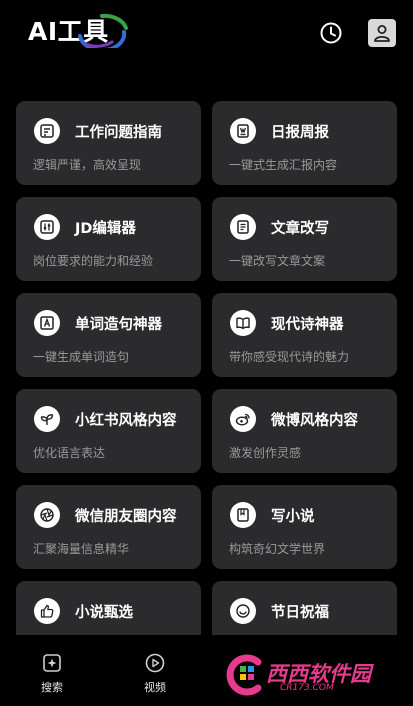 Image resolution: width=413 pixels, height=706 pixels. What do you see at coordinates (265, 453) in the screenshot?
I see `tool-card-desc: 激发创作灵感` at bounding box center [265, 453].